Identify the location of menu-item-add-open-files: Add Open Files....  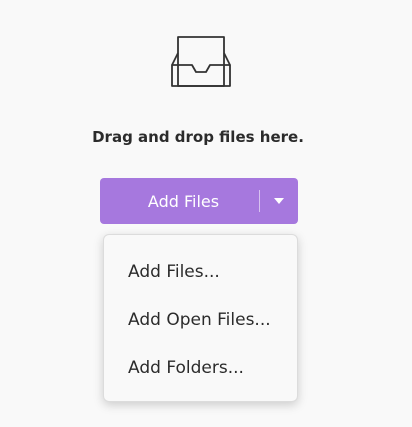
(199, 320).